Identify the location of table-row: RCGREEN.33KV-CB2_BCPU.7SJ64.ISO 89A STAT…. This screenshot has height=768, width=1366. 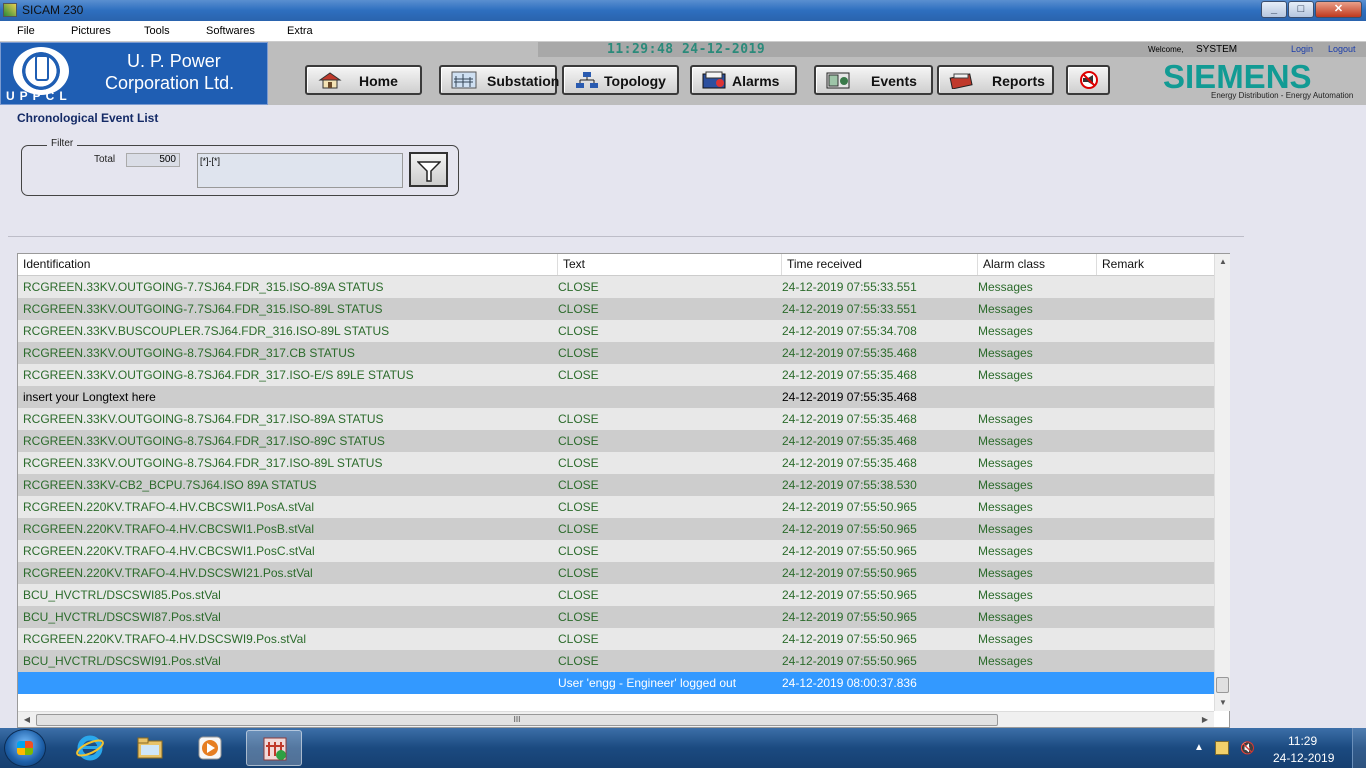
(616, 485).